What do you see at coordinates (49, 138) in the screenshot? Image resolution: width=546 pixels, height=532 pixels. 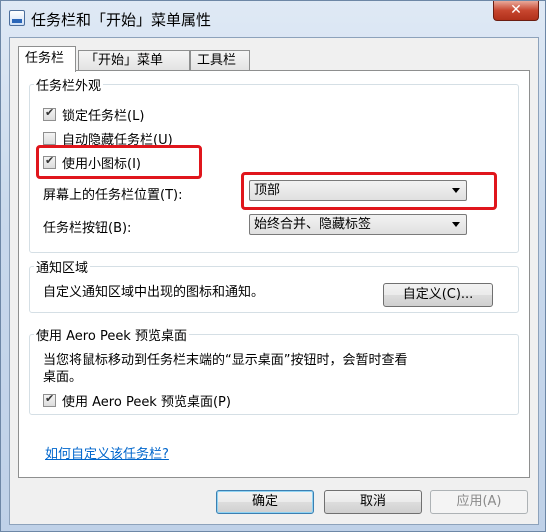 I see `autohide-checkbox` at bounding box center [49, 138].